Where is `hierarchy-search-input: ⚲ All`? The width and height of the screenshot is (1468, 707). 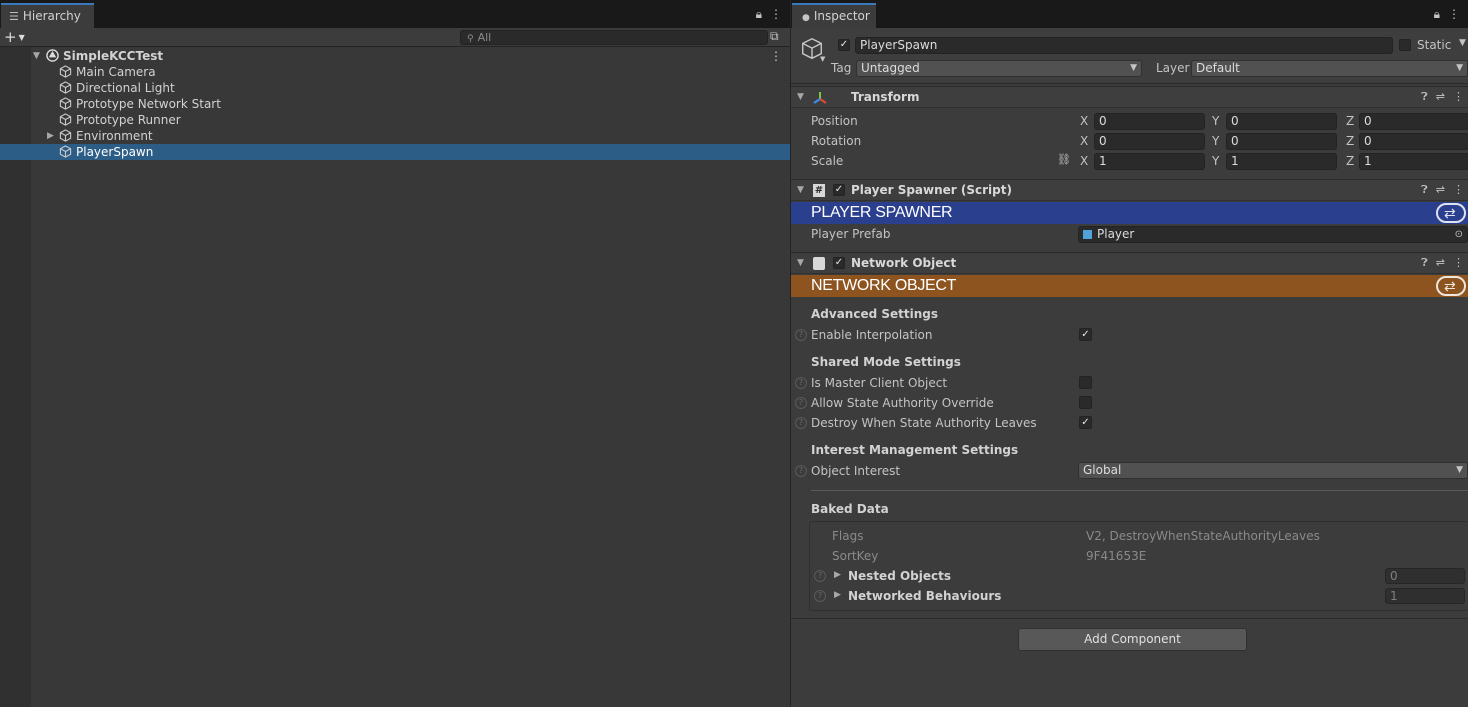 hierarchy-search-input: ⚲ All is located at coordinates (614, 37).